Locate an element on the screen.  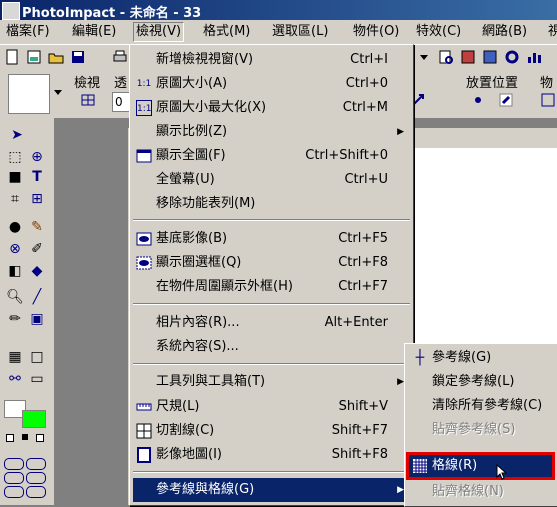
dropdown-arrow-icon is located at coordinates (424, 57).